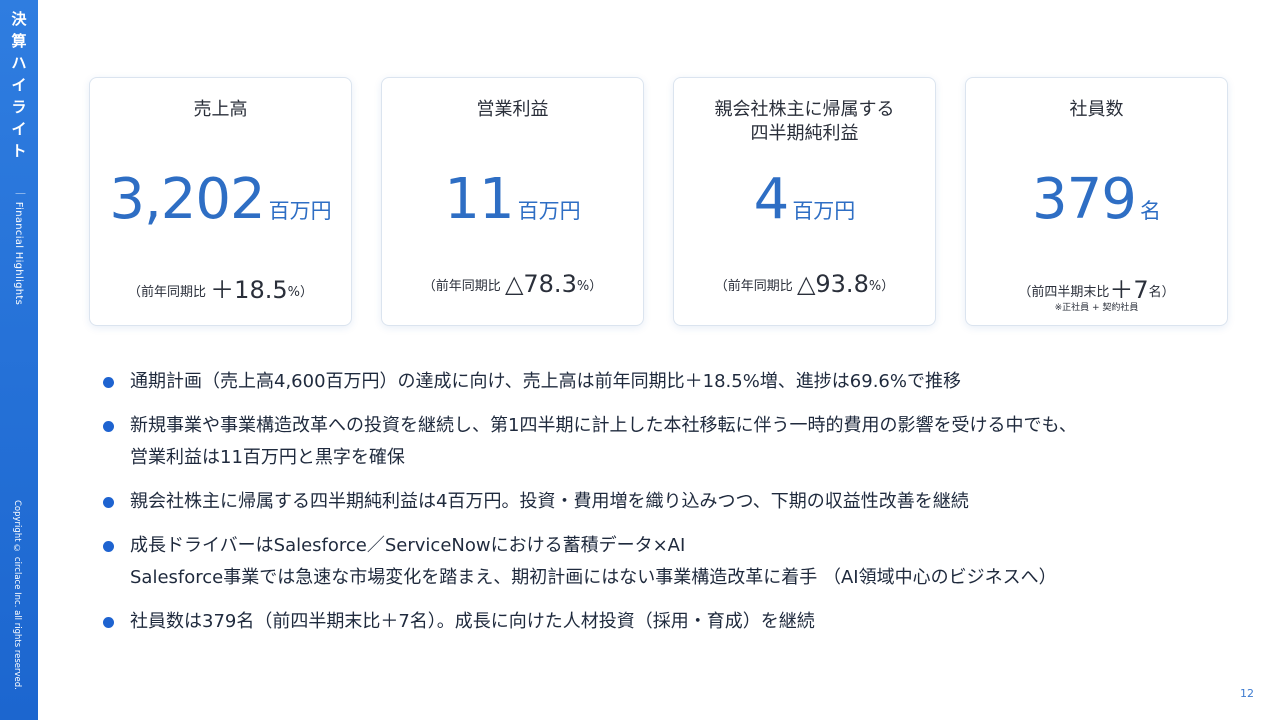 This screenshot has height=720, width=1280. Describe the element at coordinates (540, 284) in the screenshot. I see `compare-value: △78.3` at that location.